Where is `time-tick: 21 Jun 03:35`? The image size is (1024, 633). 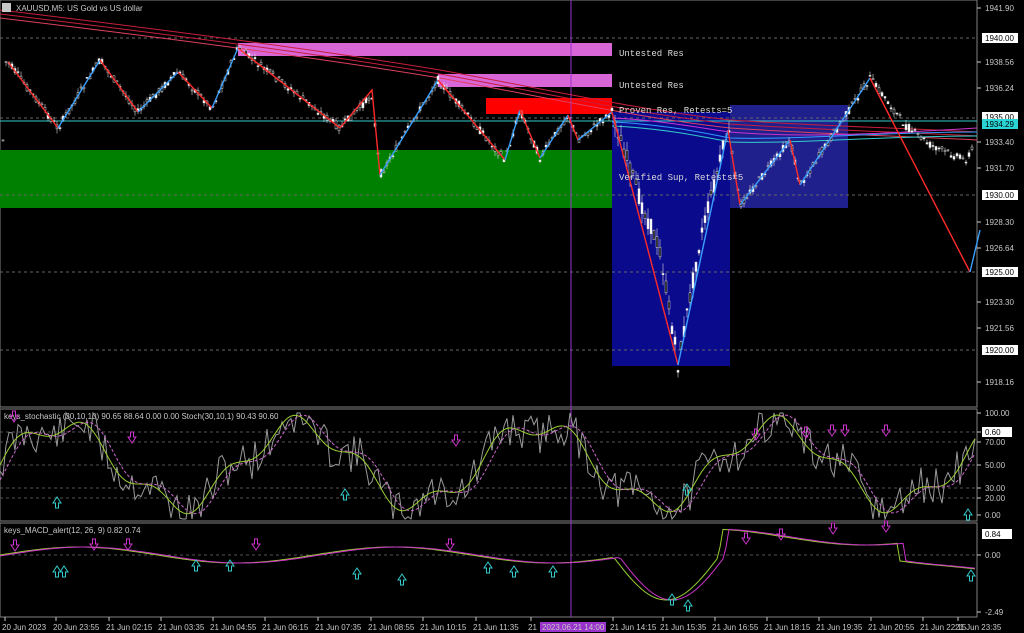
time-tick: 21 Jun 03:35 is located at coordinates (181, 627).